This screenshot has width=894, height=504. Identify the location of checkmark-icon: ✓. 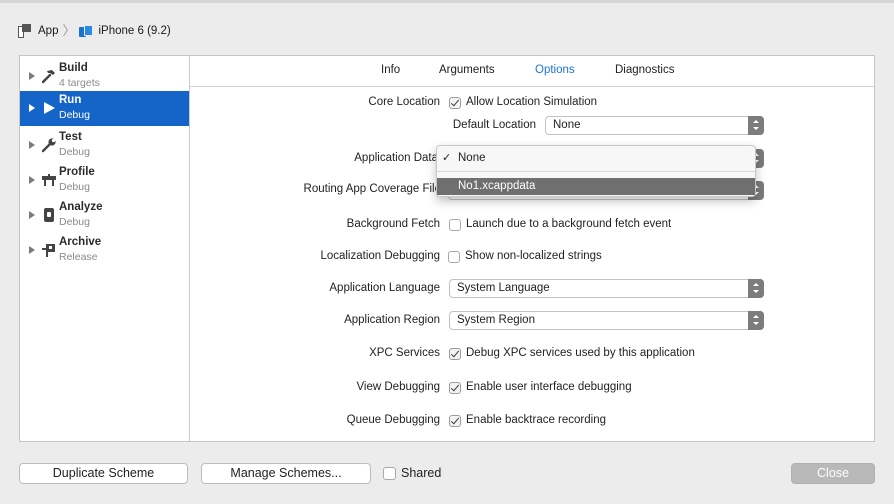
(447, 158).